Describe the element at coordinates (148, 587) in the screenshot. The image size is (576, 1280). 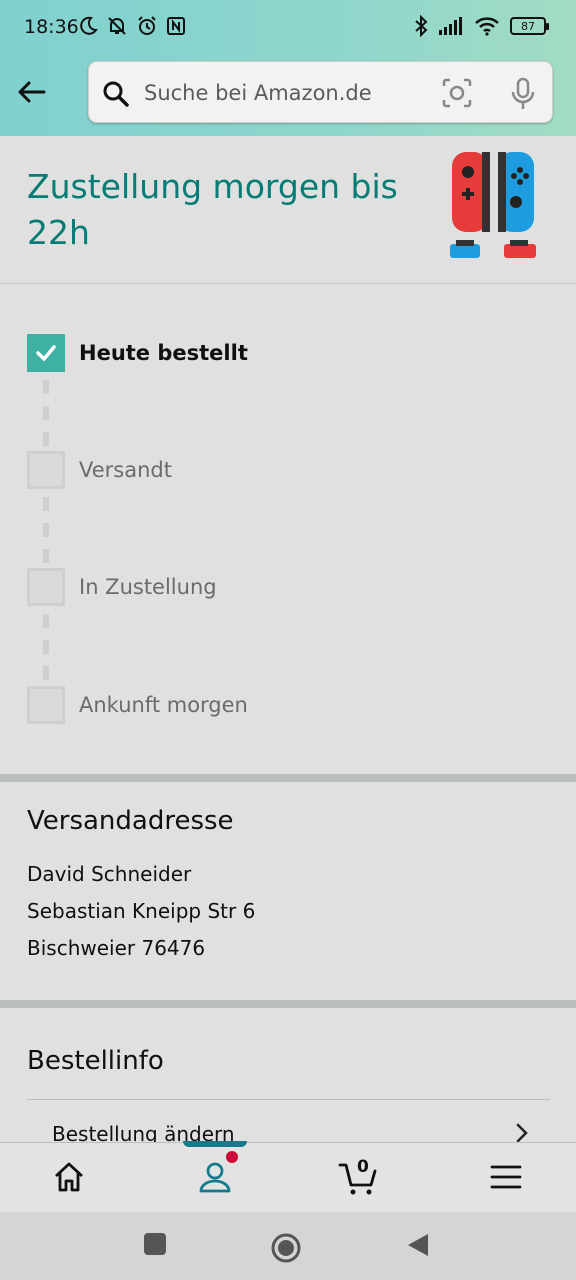
I see `tracker-step-label: In Zustellung` at that location.